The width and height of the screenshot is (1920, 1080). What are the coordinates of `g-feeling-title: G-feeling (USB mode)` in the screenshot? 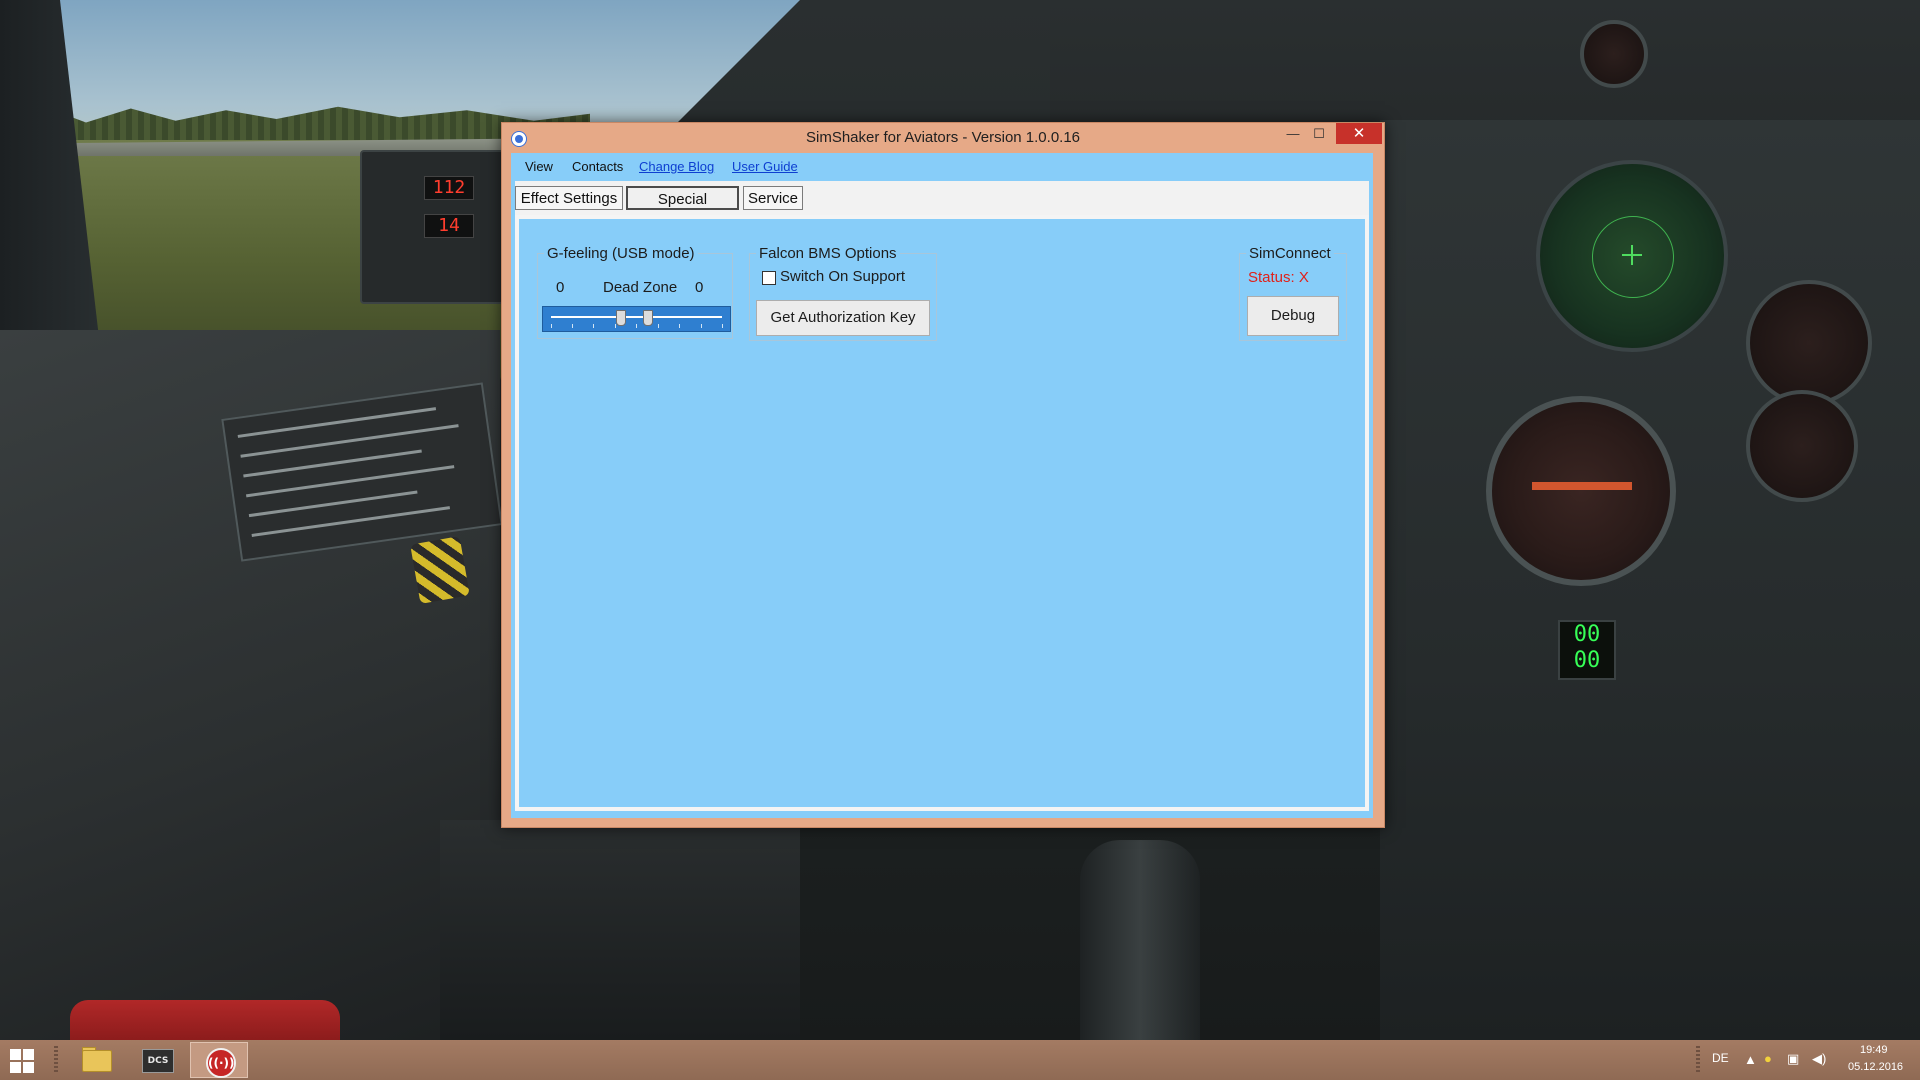 It's located at (621, 254).